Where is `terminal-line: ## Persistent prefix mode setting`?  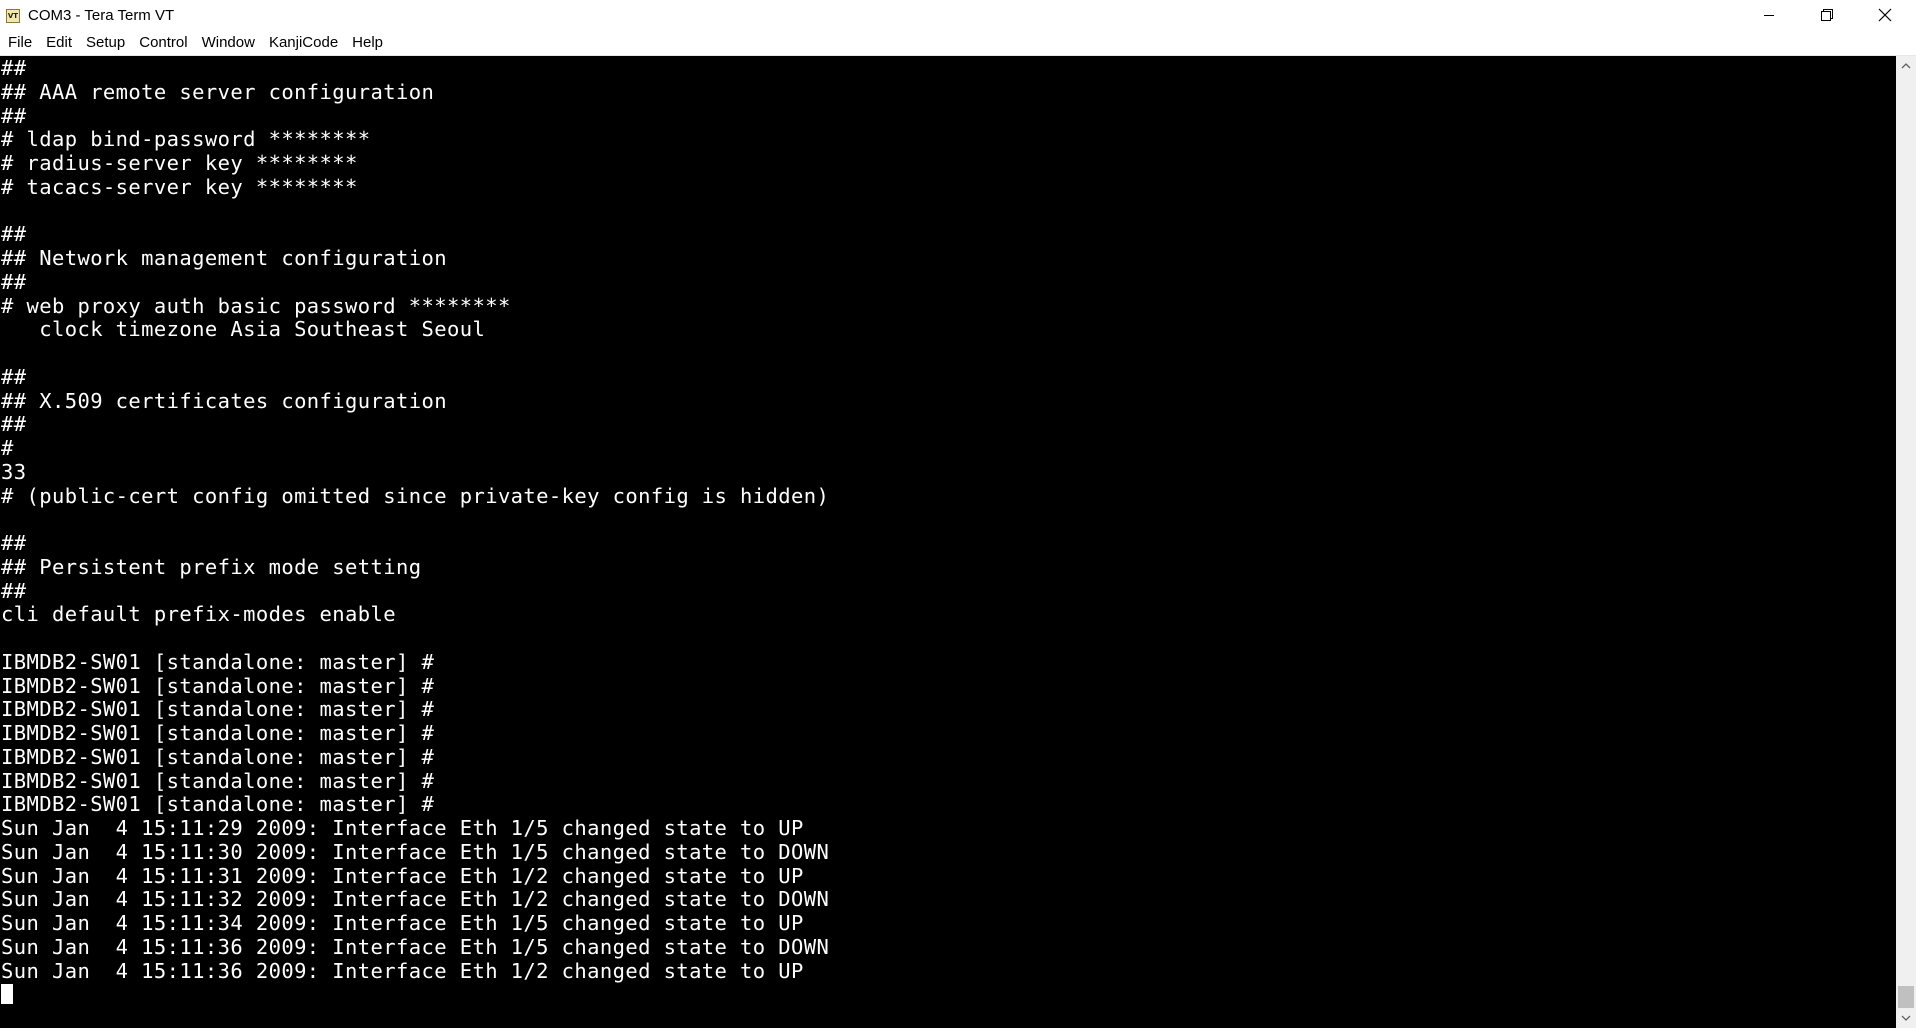 terminal-line: ## Persistent prefix mode setting is located at coordinates (211, 566).